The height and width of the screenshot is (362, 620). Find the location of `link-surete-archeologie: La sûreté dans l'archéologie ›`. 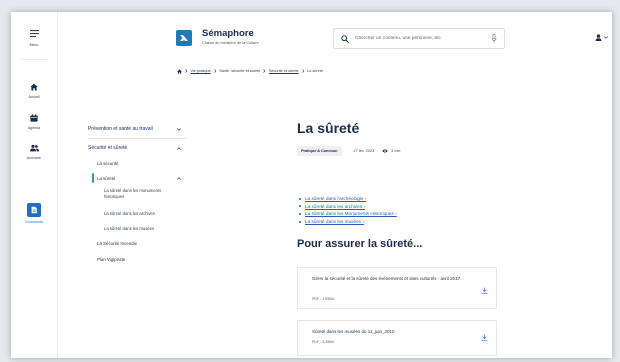

link-surete-archeologie: La sûreté dans l'archéologie › is located at coordinates (335, 198).